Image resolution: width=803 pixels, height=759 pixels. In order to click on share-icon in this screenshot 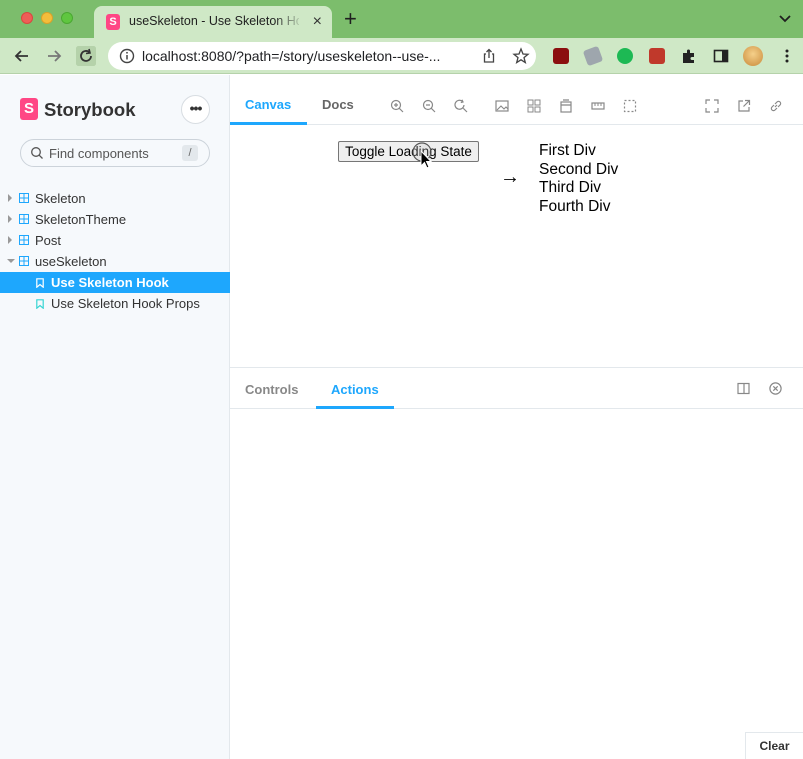, I will do `click(489, 56)`.